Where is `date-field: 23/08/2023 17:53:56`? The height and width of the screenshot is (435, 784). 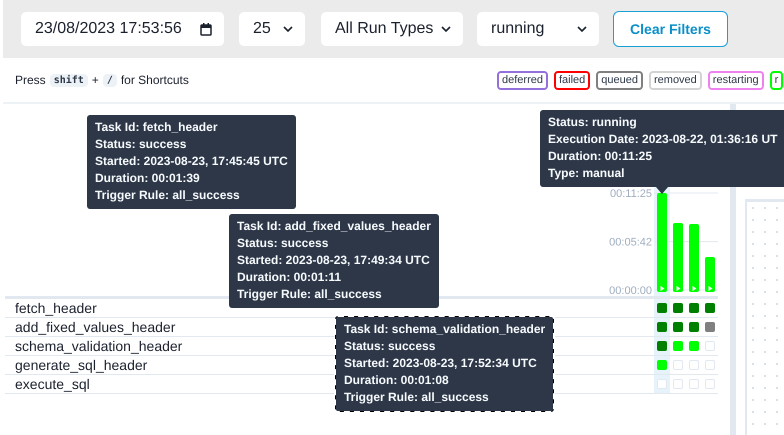
date-field: 23/08/2023 17:53:56 is located at coordinates (122, 29).